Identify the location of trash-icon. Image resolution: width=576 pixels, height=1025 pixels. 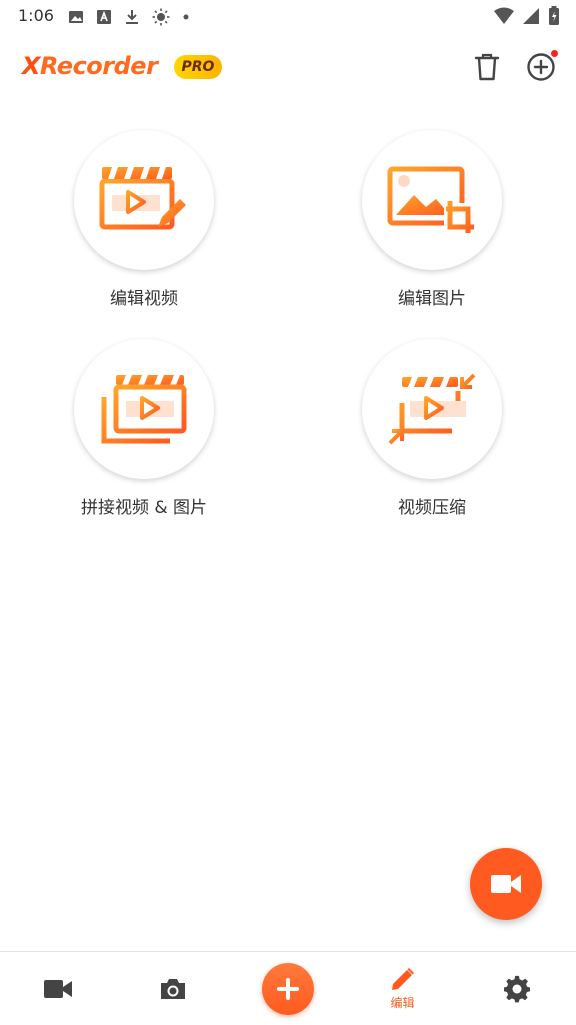
(487, 67).